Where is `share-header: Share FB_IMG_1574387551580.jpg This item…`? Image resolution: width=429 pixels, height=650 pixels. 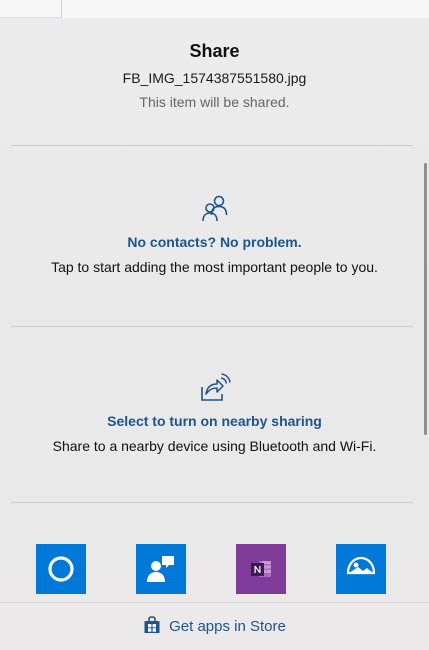 share-header: Share FB_IMG_1574387551580.jpg This item… is located at coordinates (214, 75).